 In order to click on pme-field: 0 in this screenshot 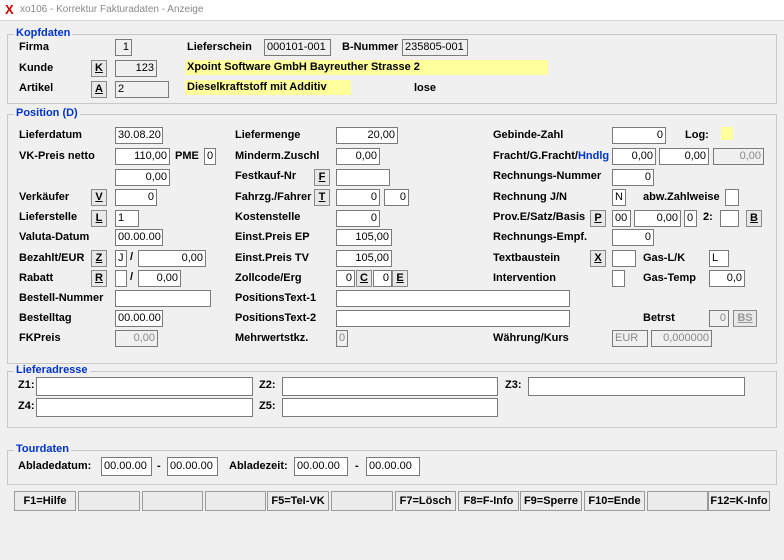, I will do `click(210, 156)`.